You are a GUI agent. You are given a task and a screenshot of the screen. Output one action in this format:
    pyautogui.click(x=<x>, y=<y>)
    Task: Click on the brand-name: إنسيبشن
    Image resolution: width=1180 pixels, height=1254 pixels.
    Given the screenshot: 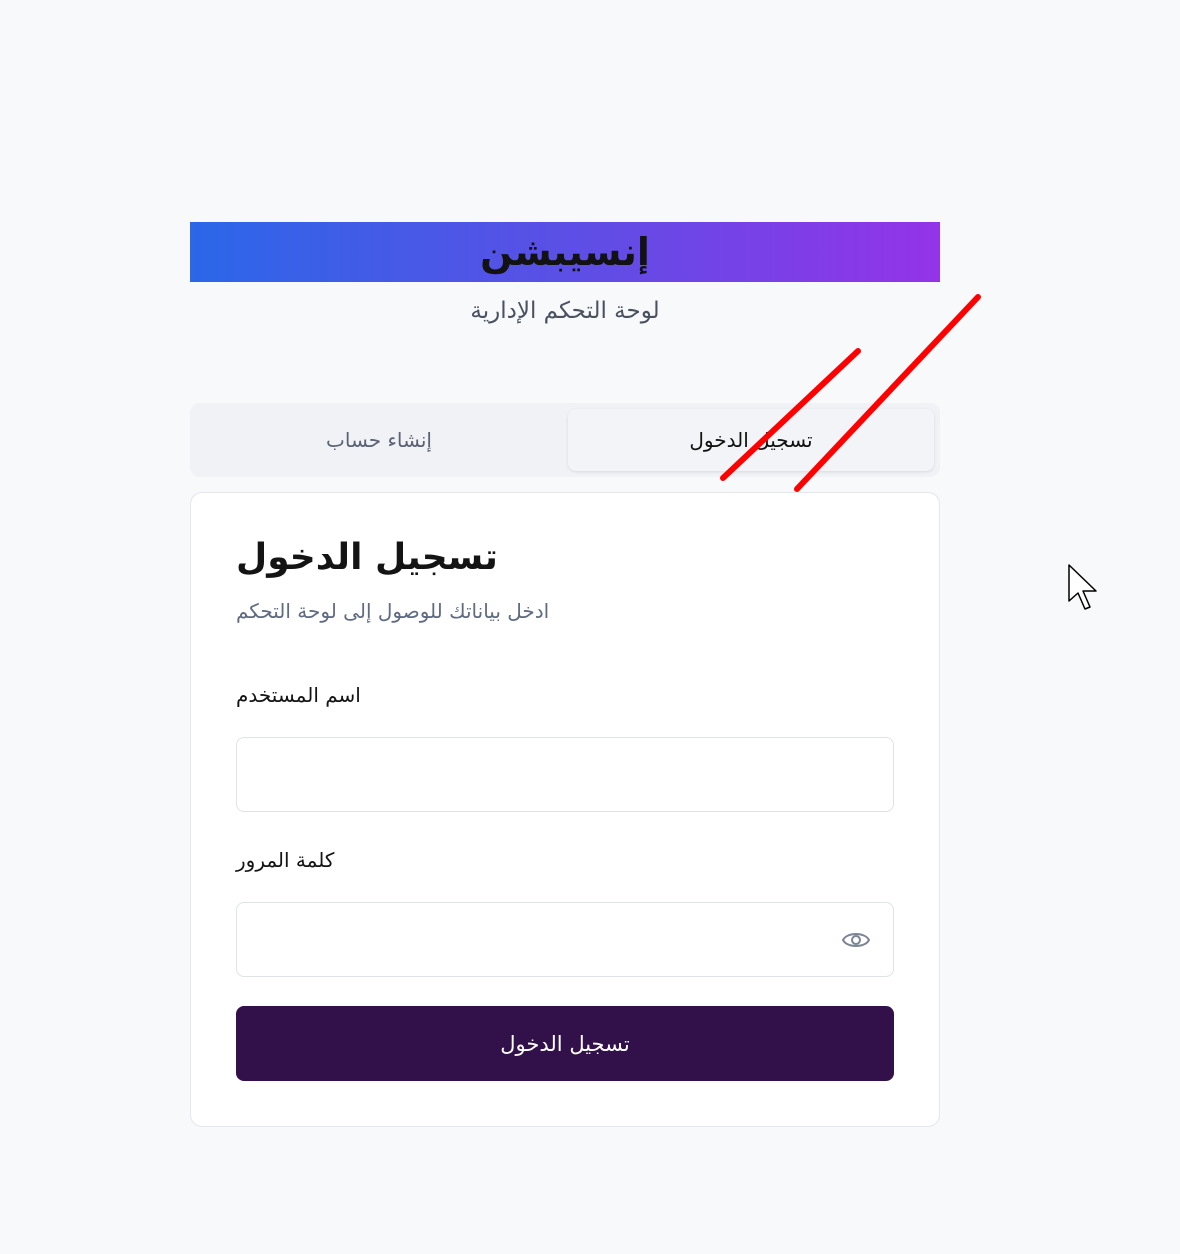 What is the action you would take?
    pyautogui.click(x=565, y=252)
    